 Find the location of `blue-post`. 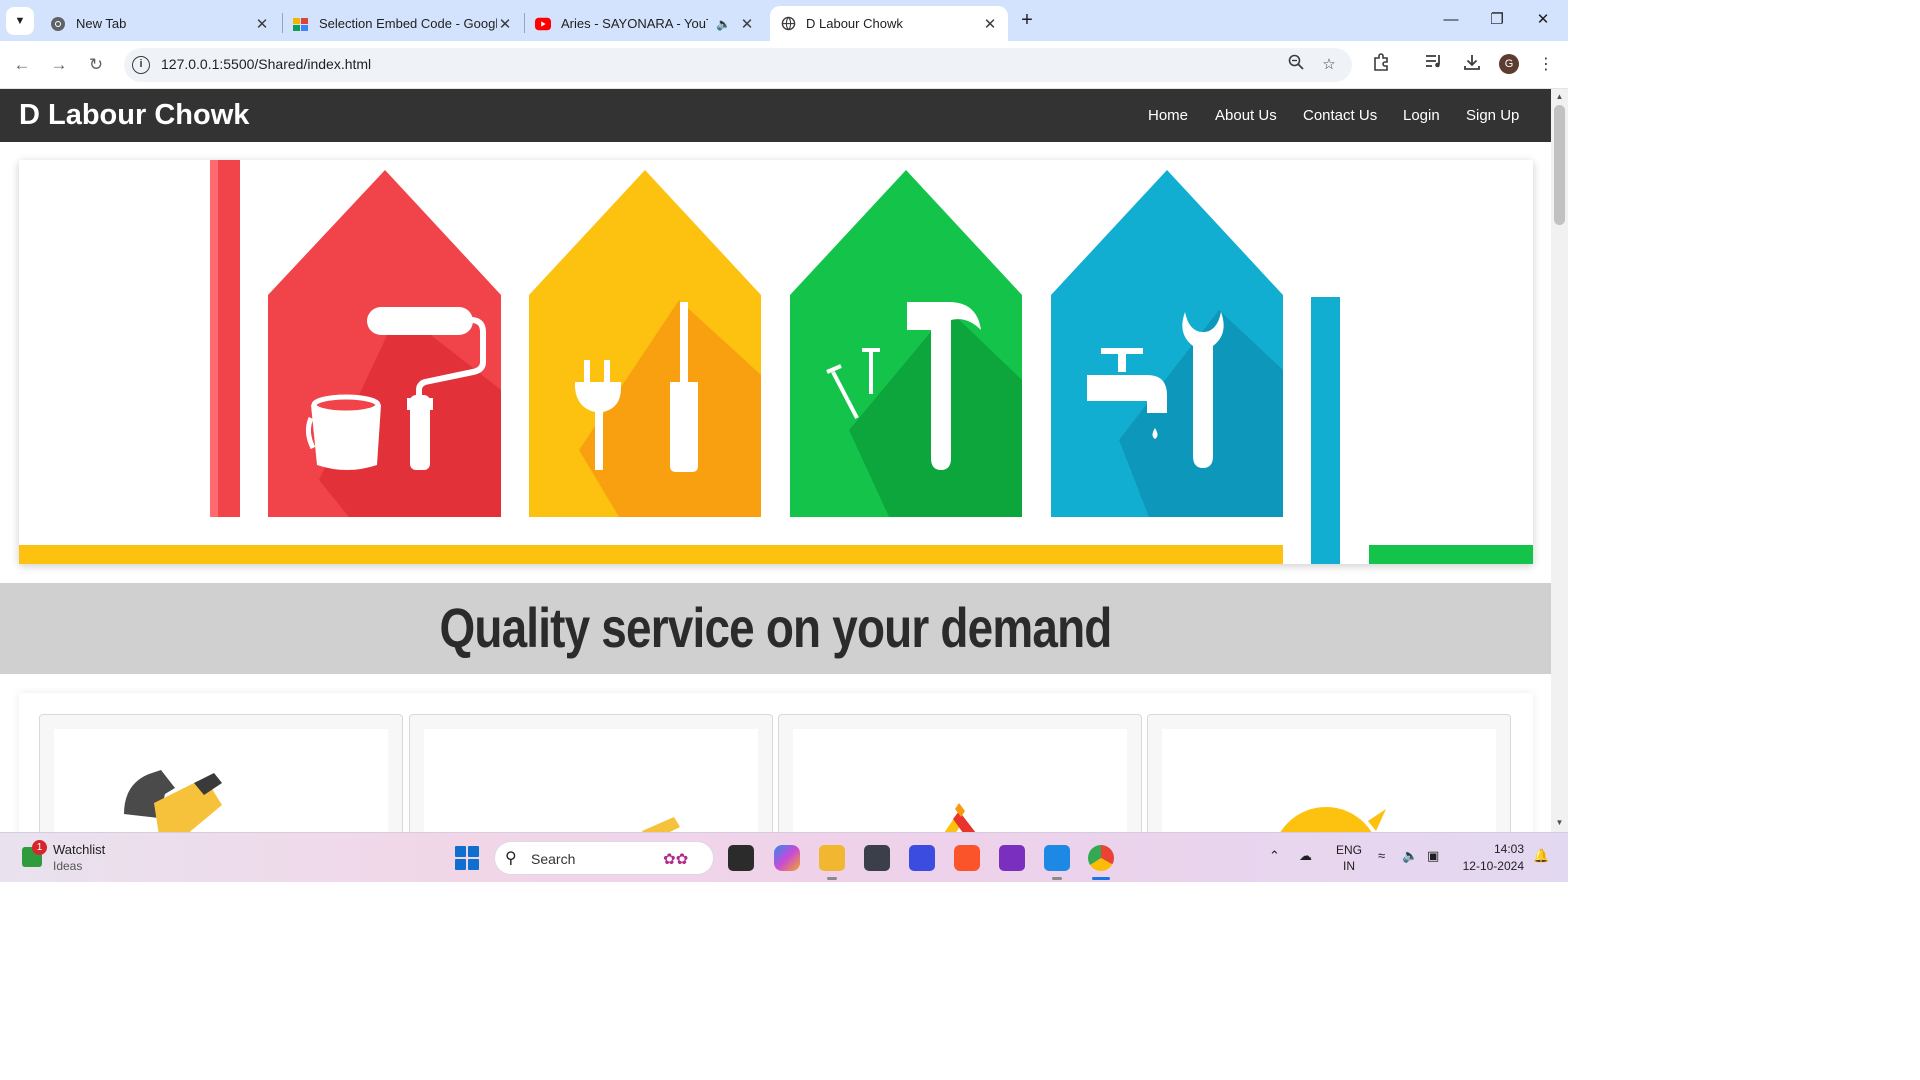

blue-post is located at coordinates (1325, 430).